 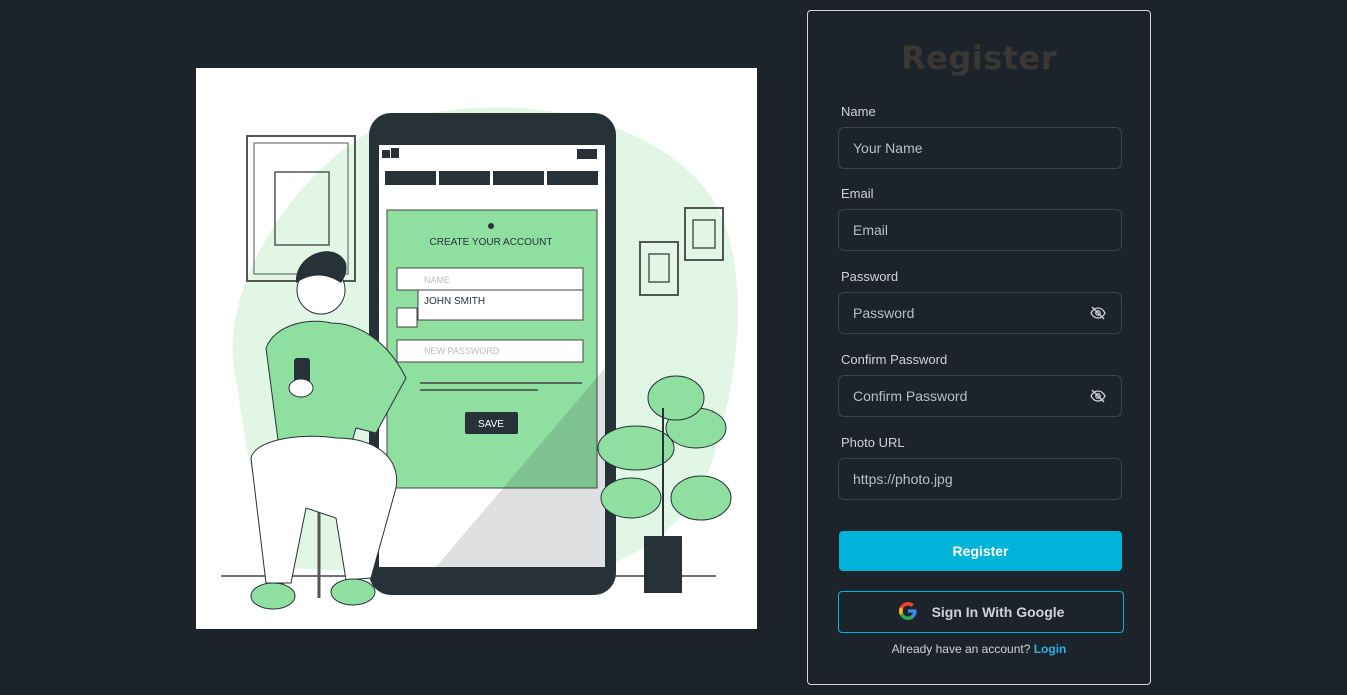 I want to click on password-label: Password, so click(x=870, y=276).